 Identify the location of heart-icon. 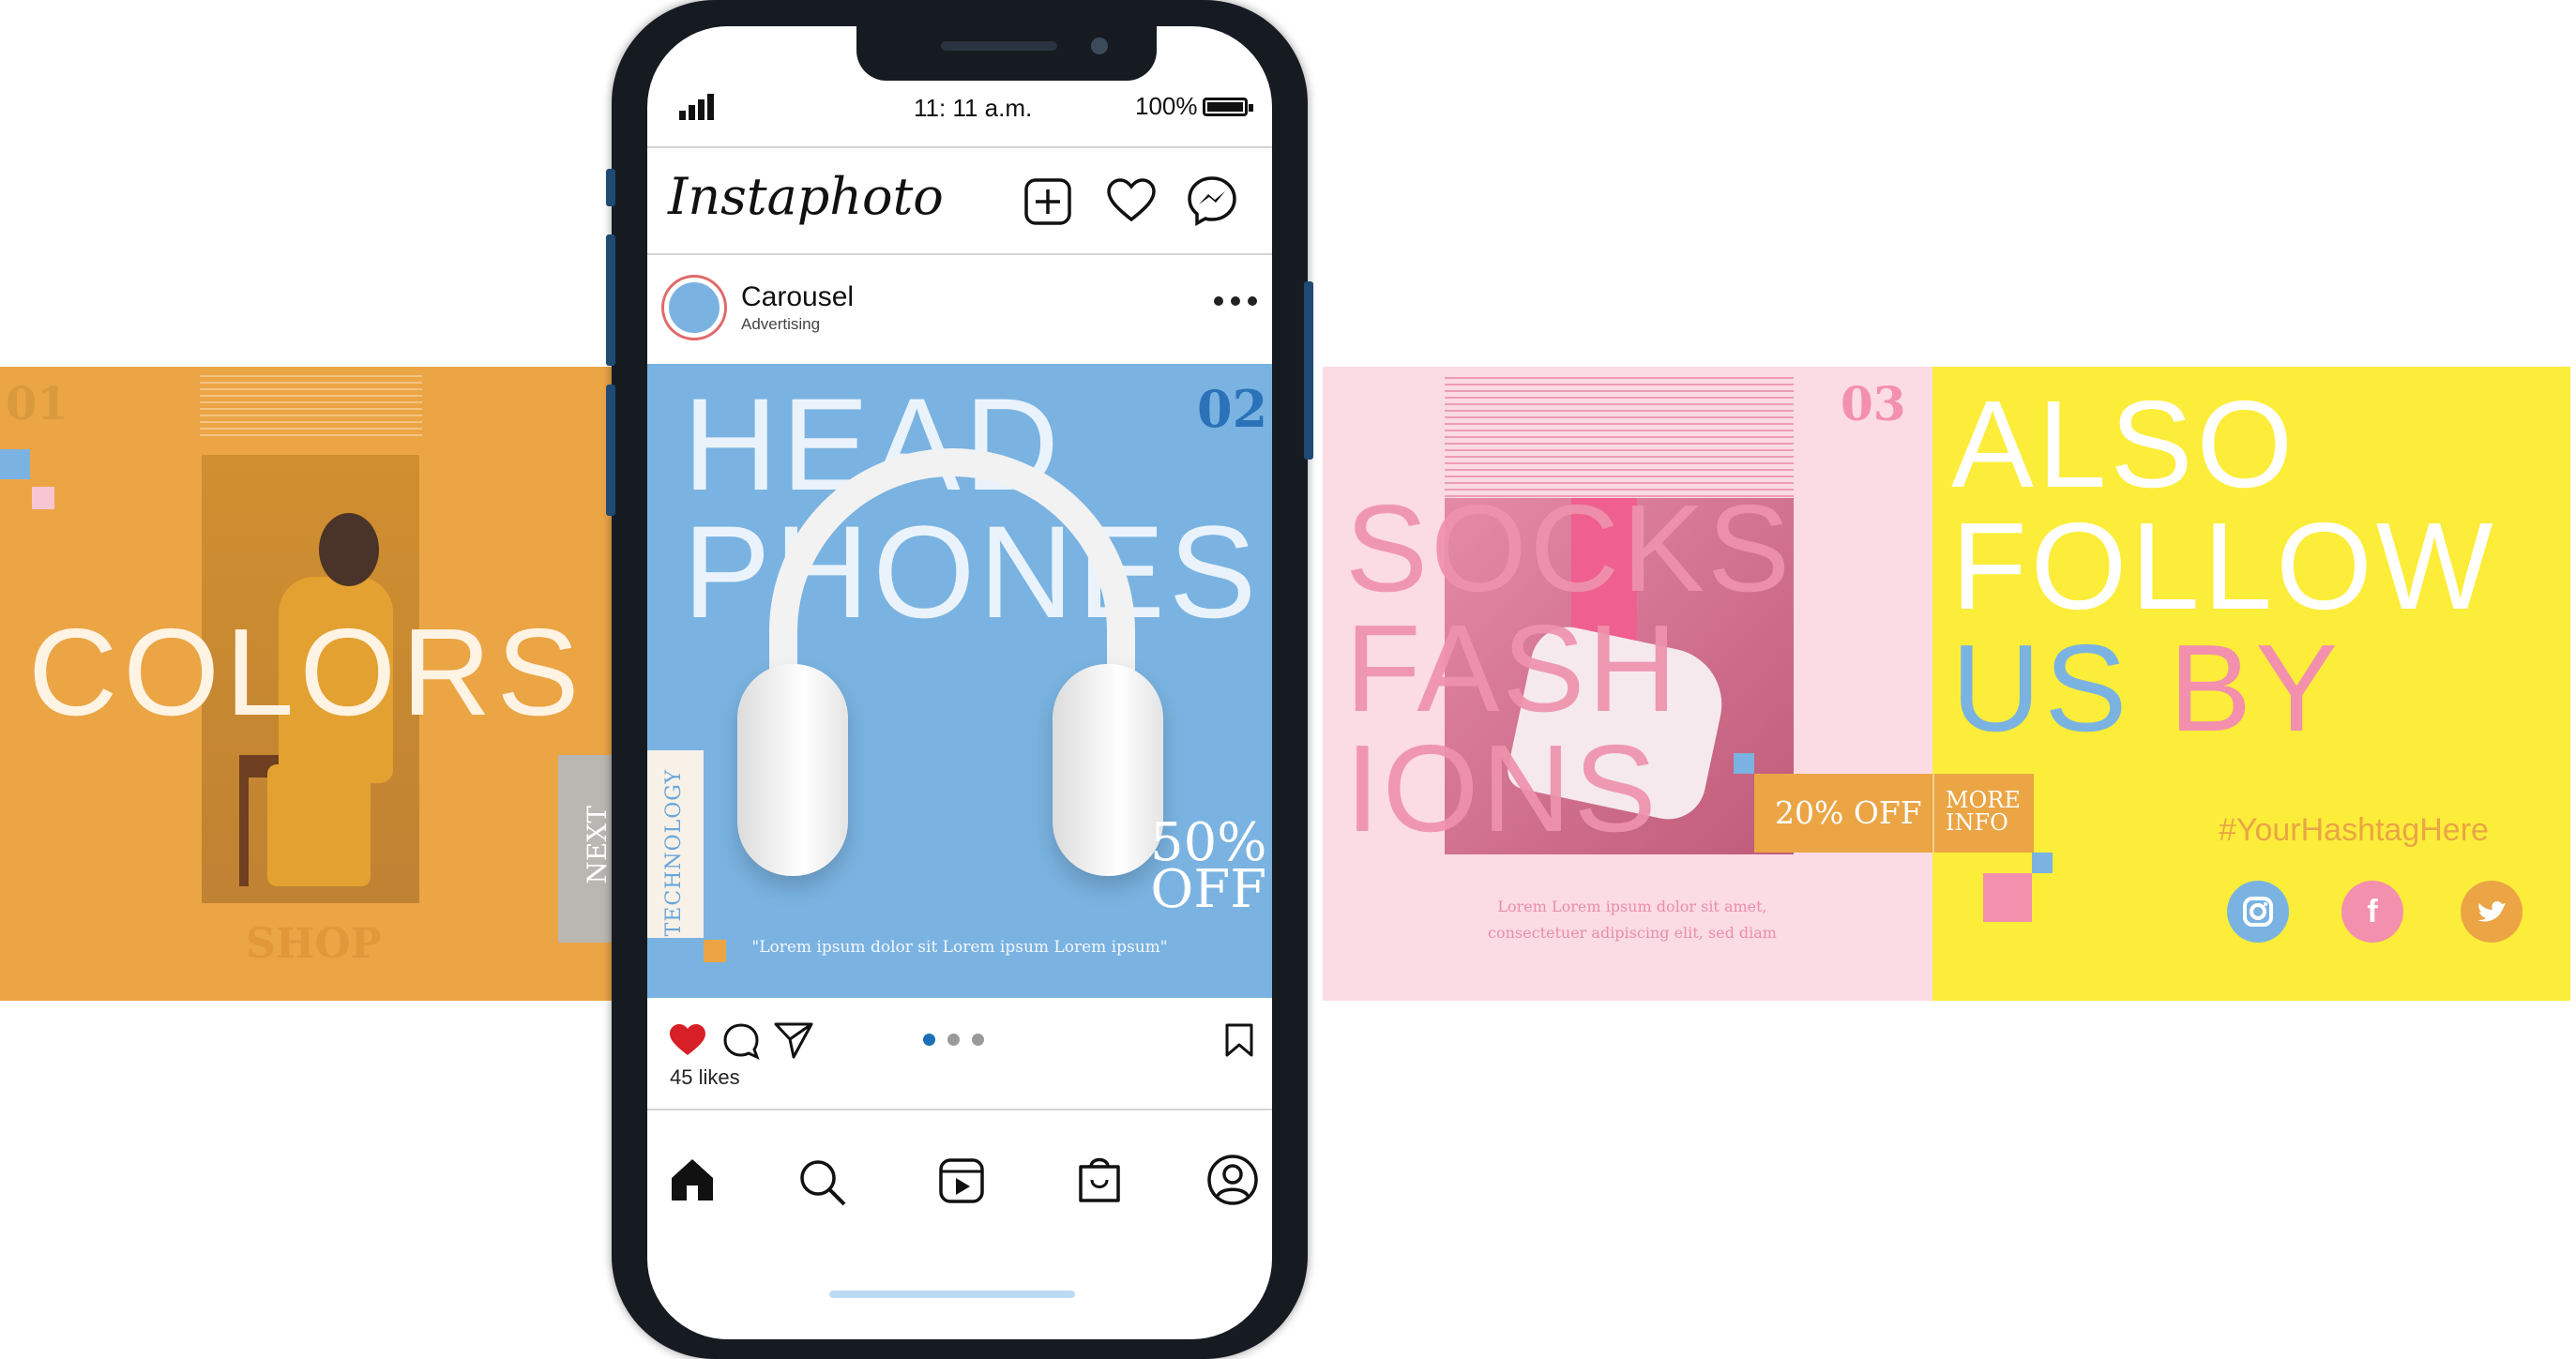
(1131, 200).